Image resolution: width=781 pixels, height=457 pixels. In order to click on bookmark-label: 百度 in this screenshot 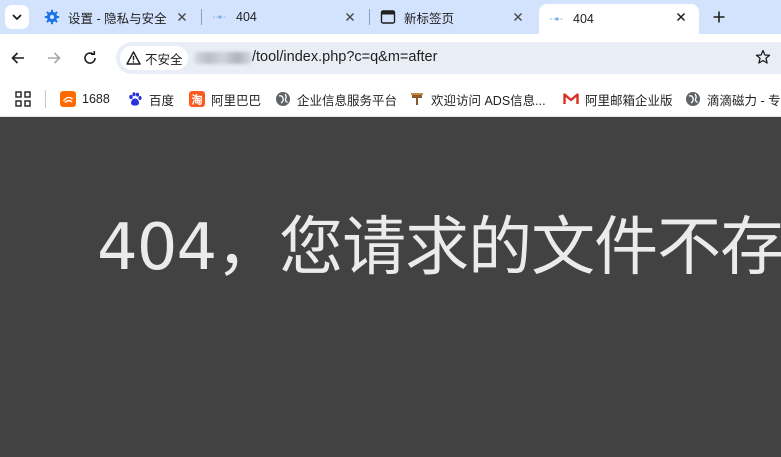, I will do `click(162, 100)`.